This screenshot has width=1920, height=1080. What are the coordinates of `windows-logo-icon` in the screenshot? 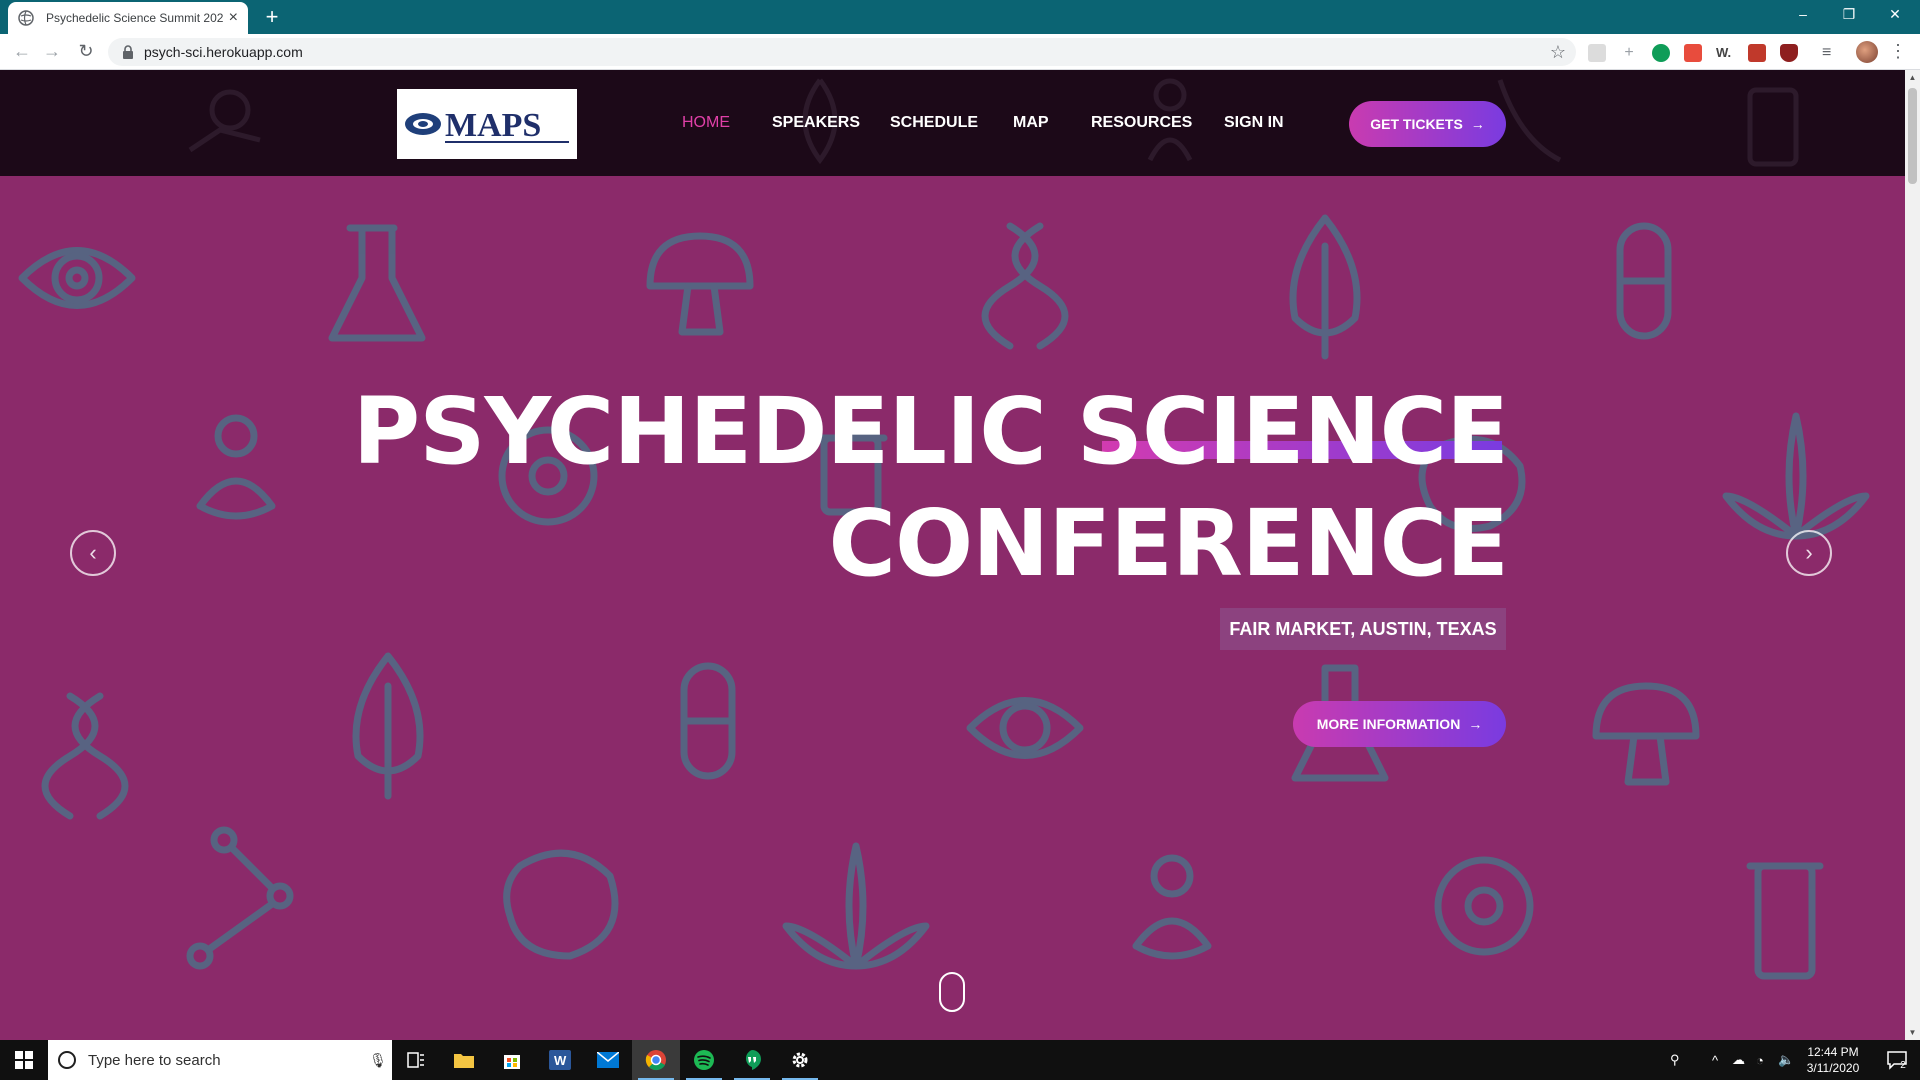 It's located at (24, 1060).